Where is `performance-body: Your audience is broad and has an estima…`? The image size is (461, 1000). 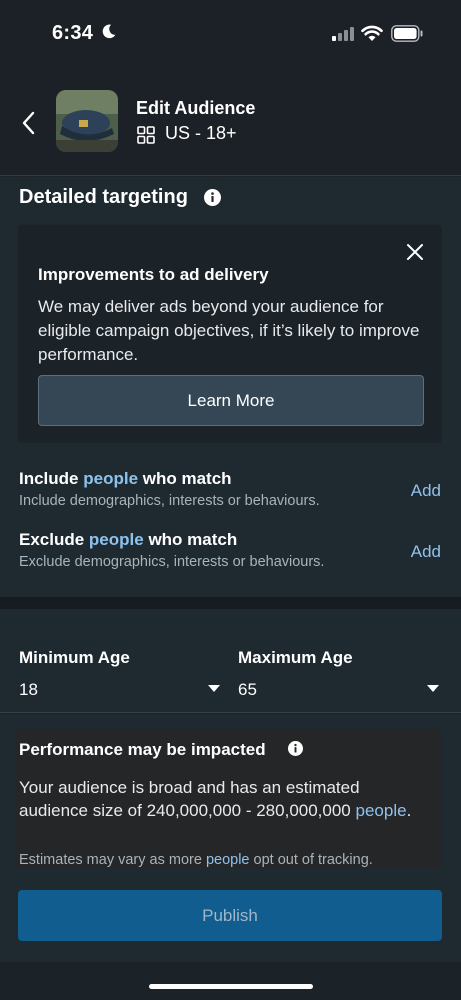 performance-body: Your audience is broad and has an estima… is located at coordinates (219, 799).